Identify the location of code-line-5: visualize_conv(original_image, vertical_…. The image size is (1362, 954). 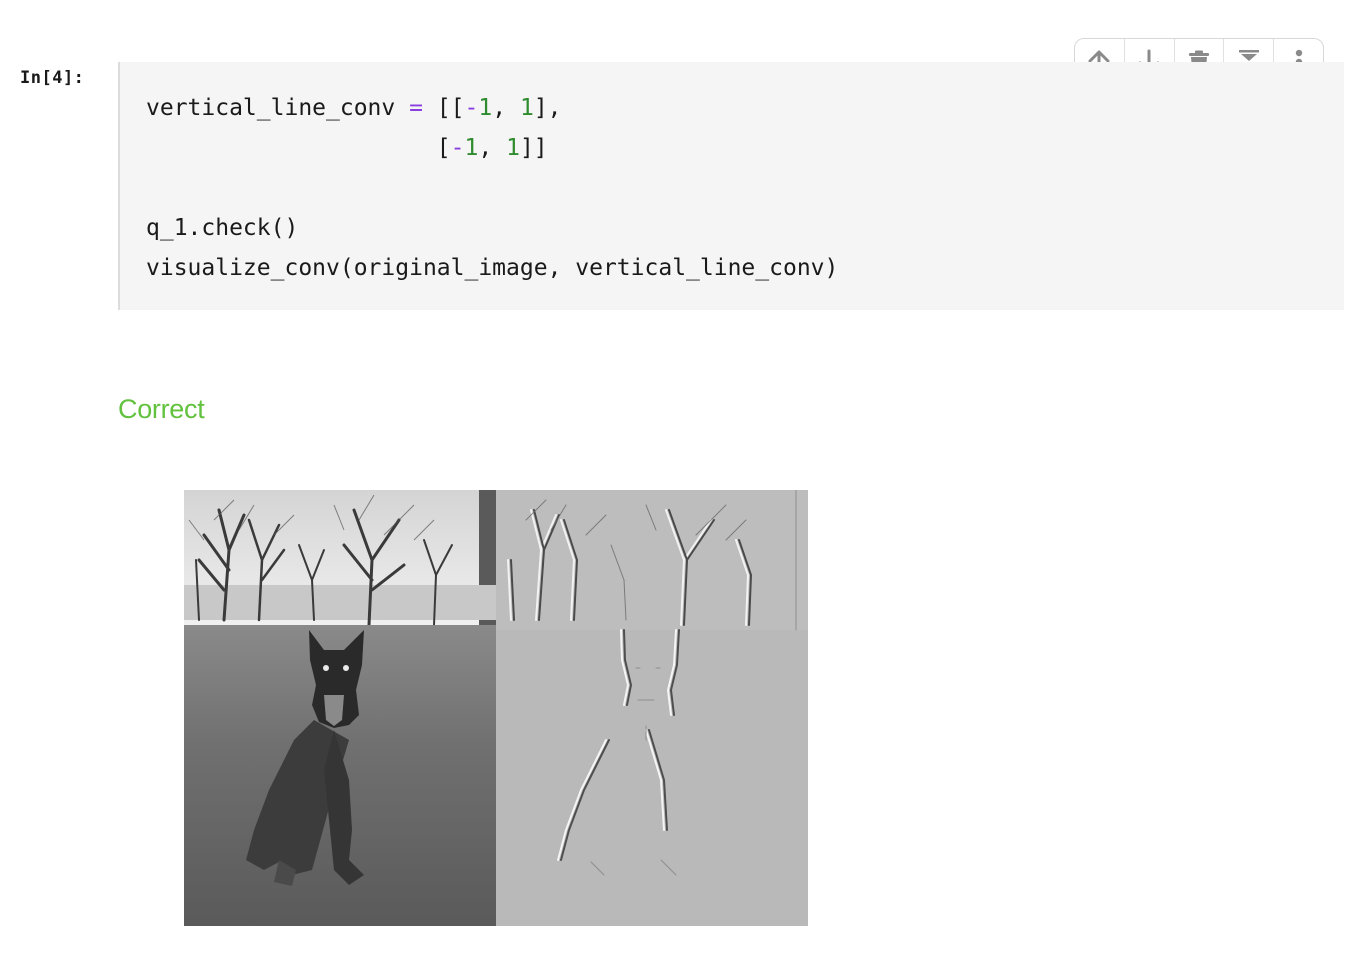
(492, 268).